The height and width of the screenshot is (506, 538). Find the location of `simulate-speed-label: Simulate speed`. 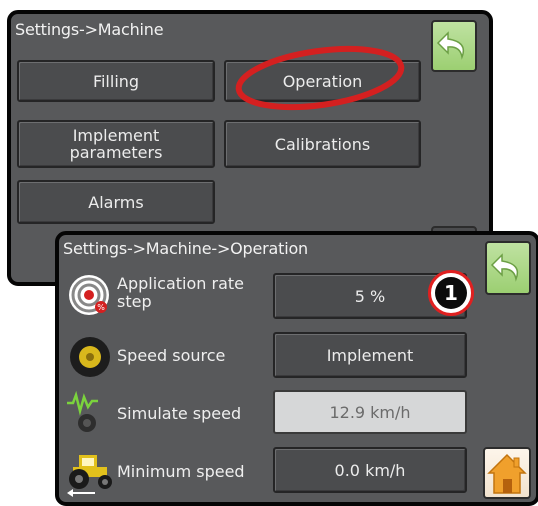

simulate-speed-label: Simulate speed is located at coordinates (179, 413).